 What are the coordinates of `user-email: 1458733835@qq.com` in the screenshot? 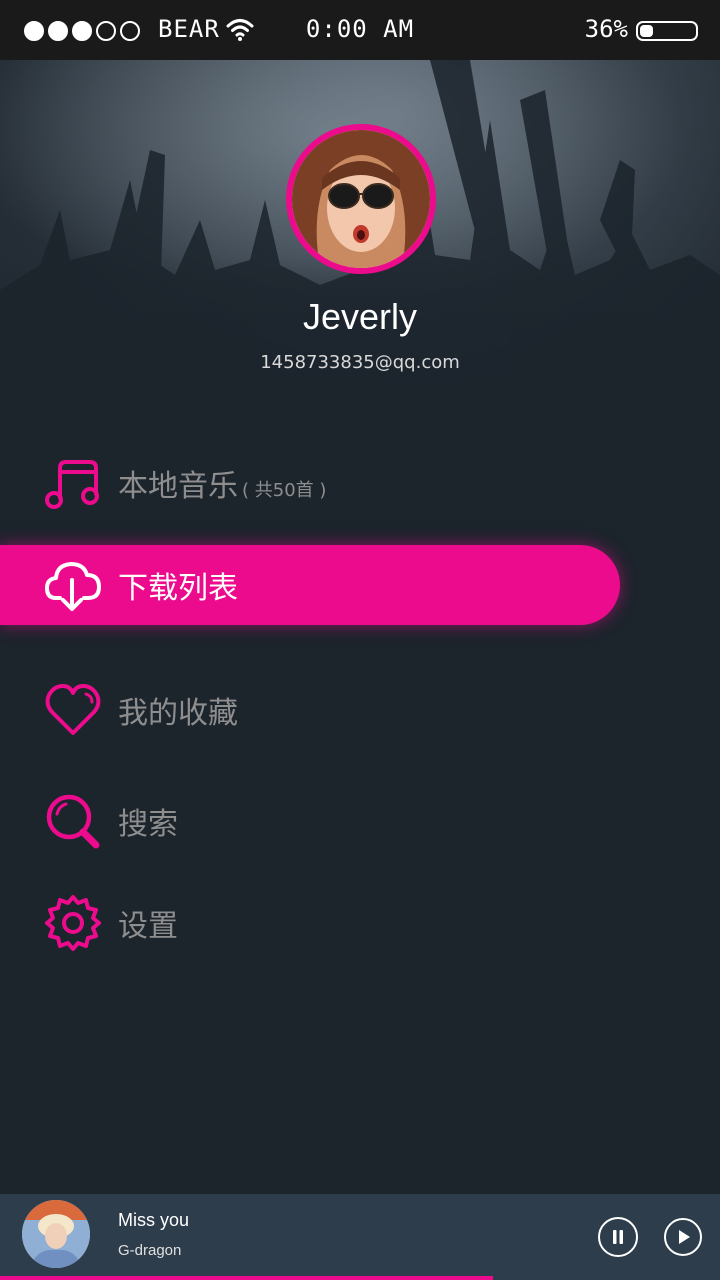 It's located at (360, 362).